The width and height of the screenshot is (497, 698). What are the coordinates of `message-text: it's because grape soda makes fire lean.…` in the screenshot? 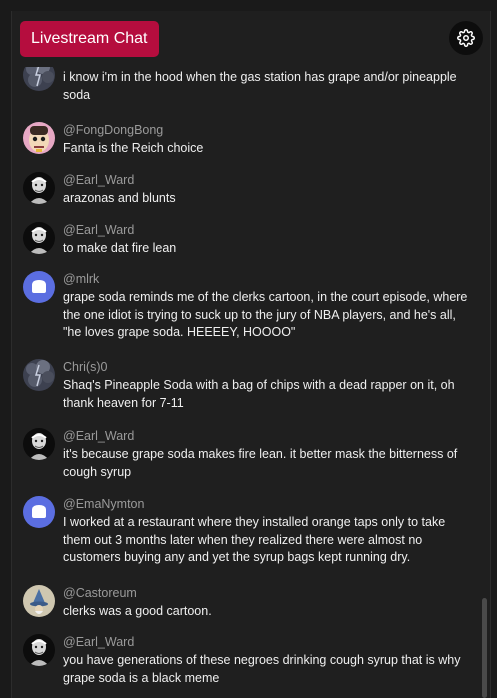 It's located at (260, 463).